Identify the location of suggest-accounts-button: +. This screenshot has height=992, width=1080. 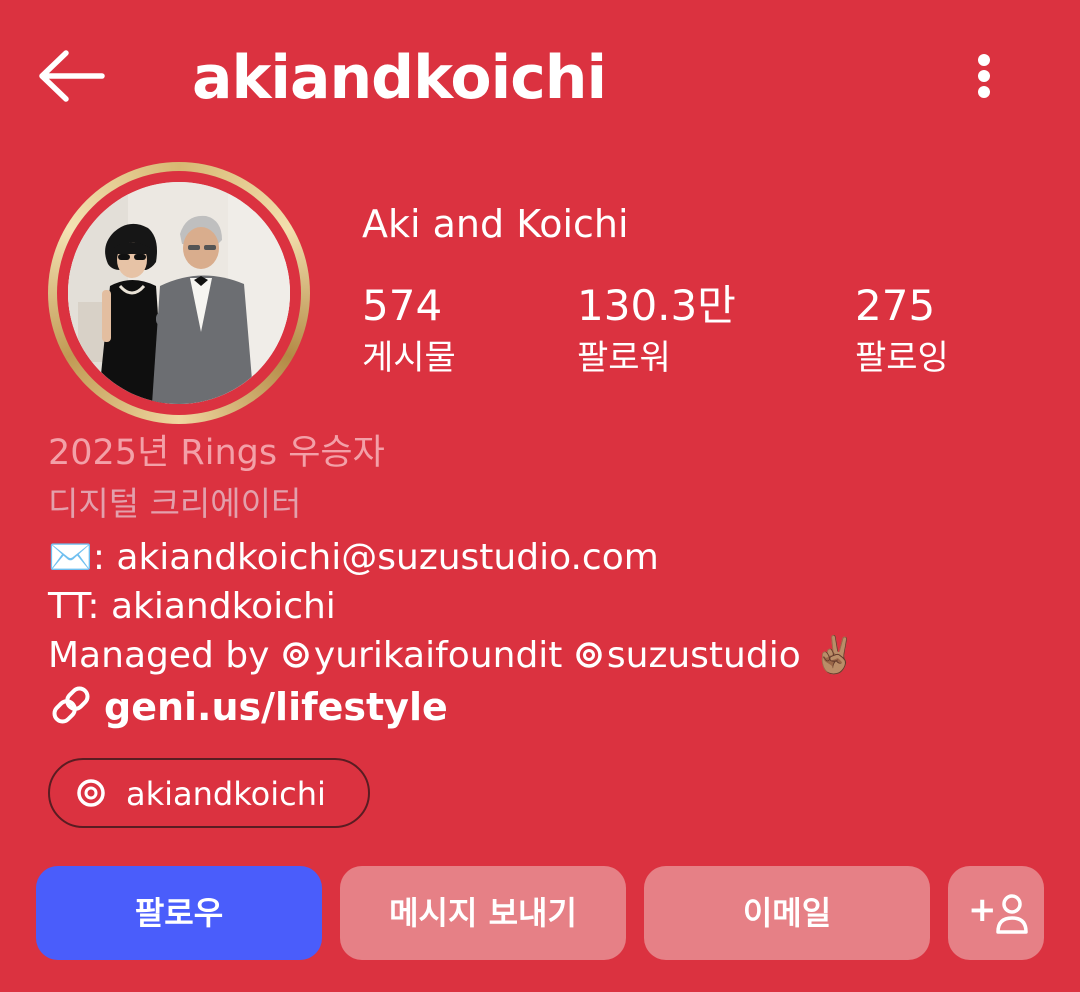
(996, 913).